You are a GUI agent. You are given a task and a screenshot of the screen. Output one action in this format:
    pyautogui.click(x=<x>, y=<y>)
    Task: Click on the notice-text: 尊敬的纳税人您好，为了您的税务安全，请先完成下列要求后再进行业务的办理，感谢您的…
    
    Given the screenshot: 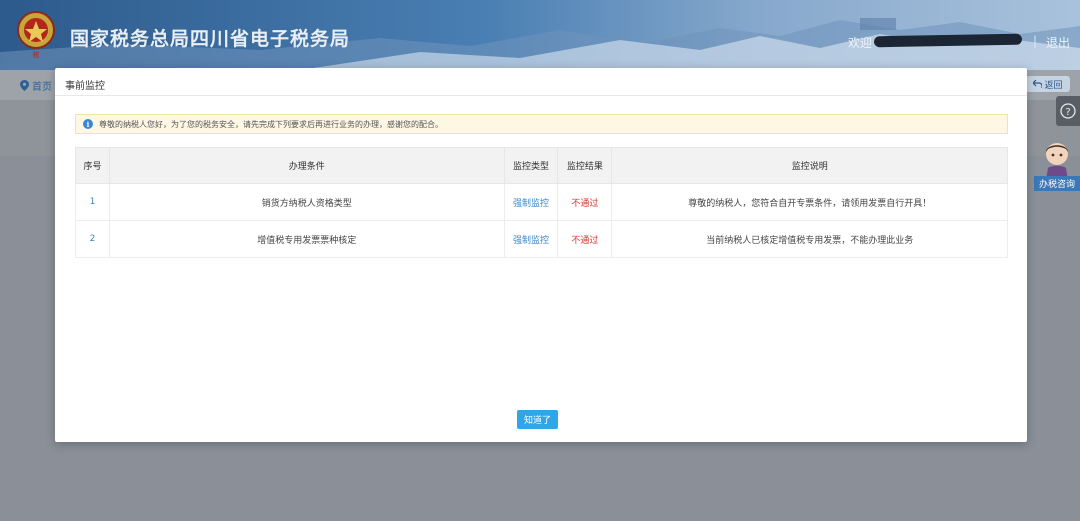 What is the action you would take?
    pyautogui.click(x=271, y=124)
    